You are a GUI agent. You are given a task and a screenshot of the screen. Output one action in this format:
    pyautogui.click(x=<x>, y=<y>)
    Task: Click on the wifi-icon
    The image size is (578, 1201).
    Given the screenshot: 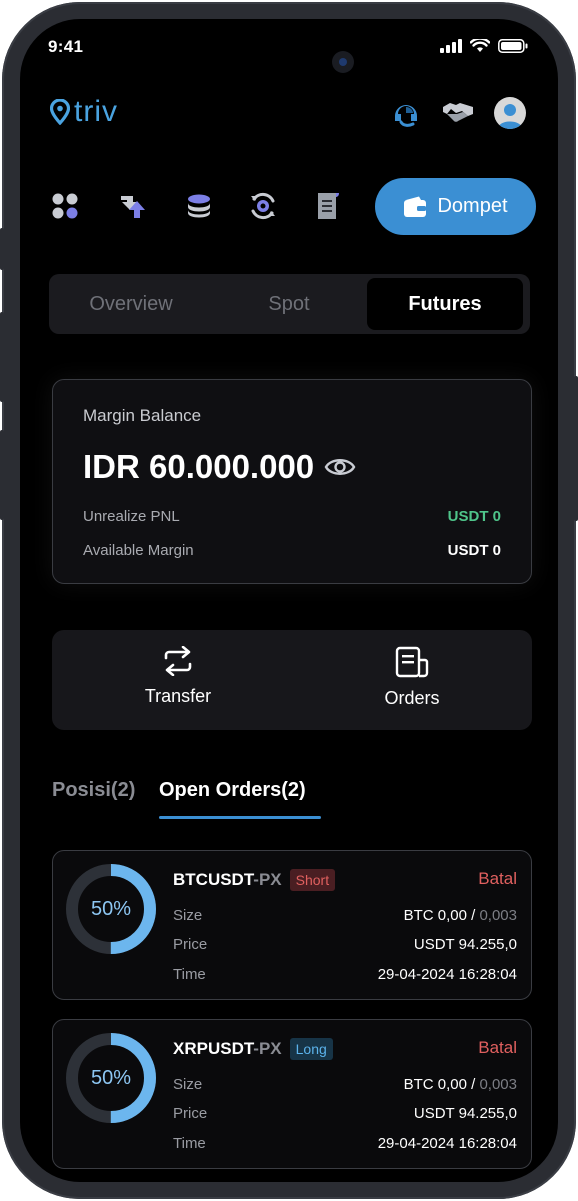 What is the action you would take?
    pyautogui.click(x=480, y=45)
    